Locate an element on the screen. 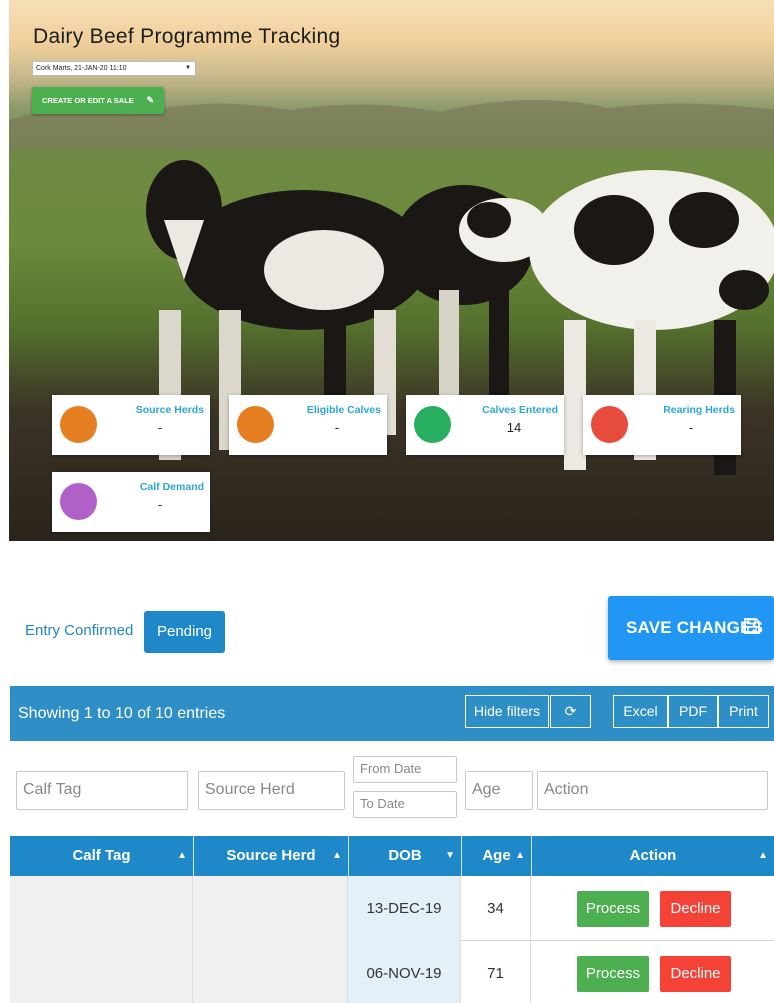  cell-dob: 06-NOV-19 is located at coordinates (404, 972).